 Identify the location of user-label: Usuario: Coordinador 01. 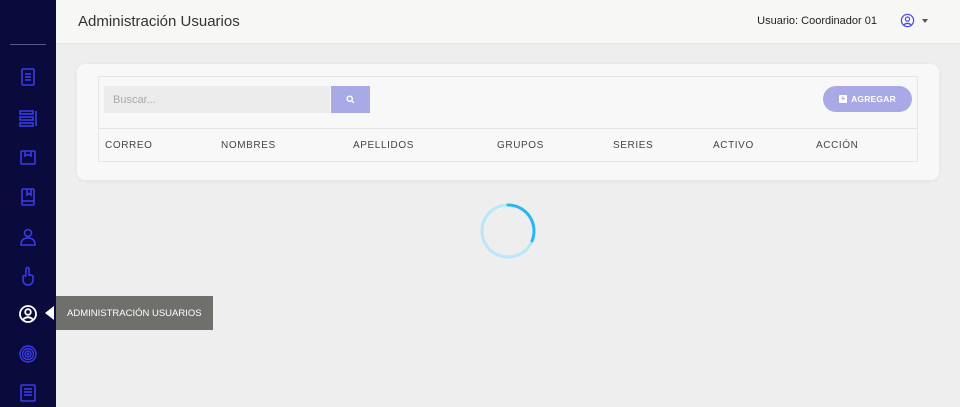
(817, 21).